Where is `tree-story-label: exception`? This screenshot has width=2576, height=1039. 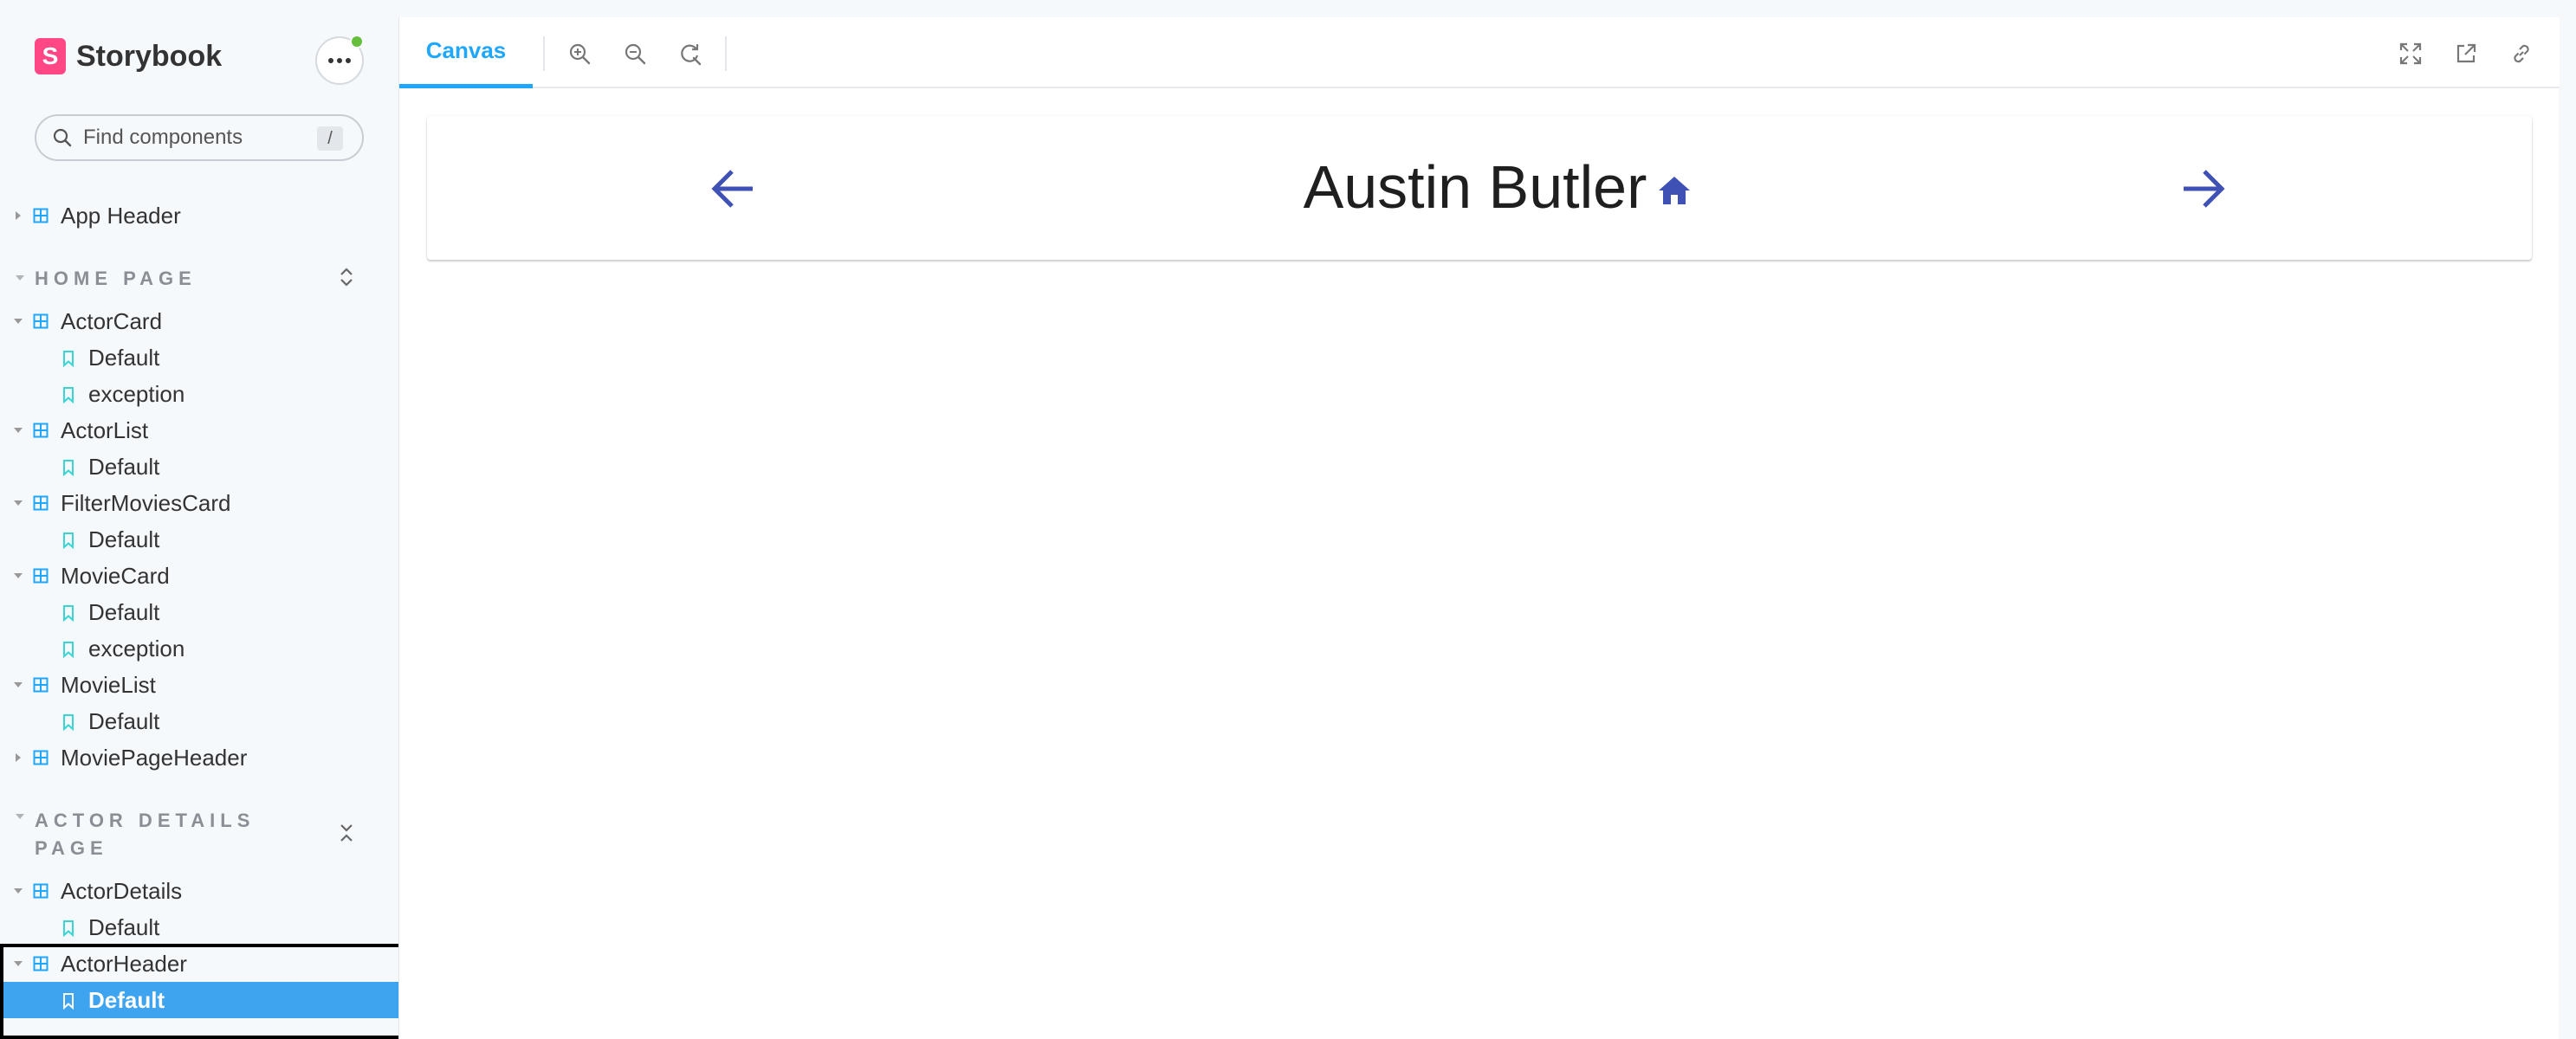 tree-story-label: exception is located at coordinates (136, 393).